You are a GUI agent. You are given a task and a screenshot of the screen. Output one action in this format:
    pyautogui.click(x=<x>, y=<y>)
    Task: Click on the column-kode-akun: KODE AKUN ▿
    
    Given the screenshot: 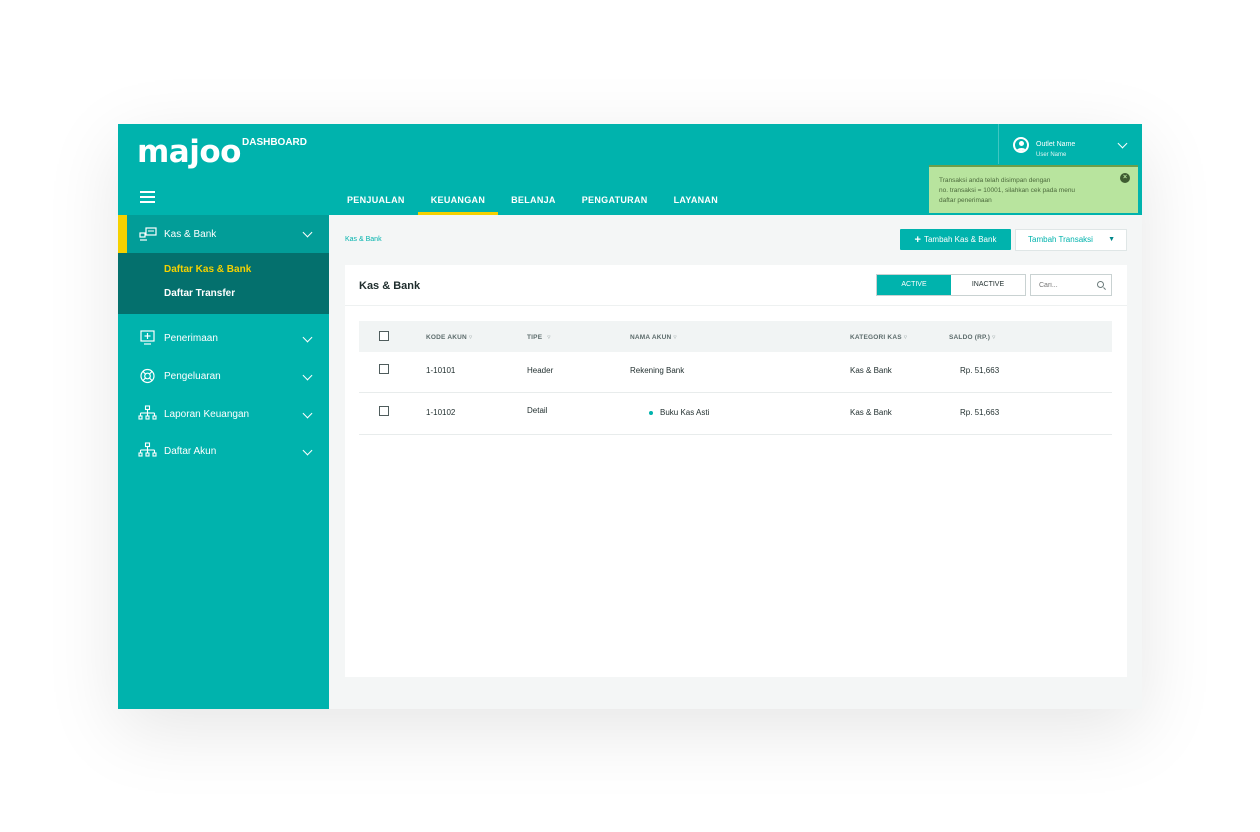 What is the action you would take?
    pyautogui.click(x=449, y=337)
    